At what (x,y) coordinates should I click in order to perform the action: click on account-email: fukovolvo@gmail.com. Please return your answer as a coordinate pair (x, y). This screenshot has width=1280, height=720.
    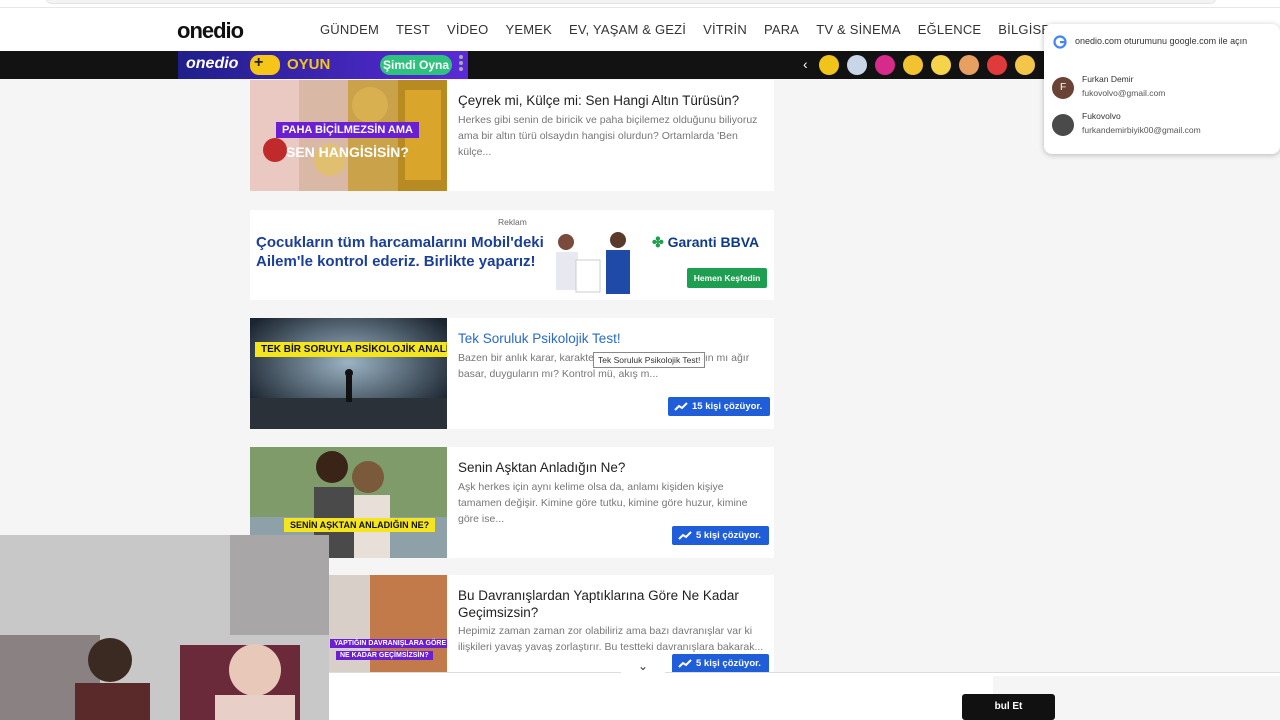
    Looking at the image, I should click on (1124, 93).